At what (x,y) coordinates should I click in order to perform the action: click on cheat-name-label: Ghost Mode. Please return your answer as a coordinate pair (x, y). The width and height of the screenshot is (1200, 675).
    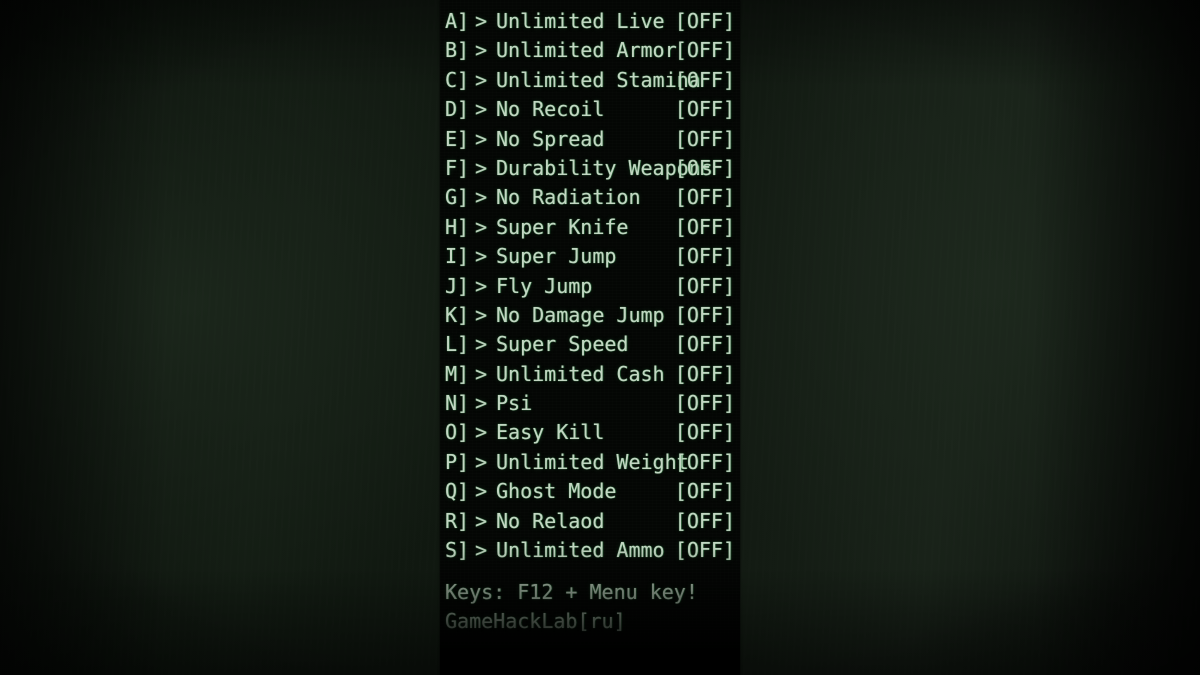
    Looking at the image, I should click on (556, 491).